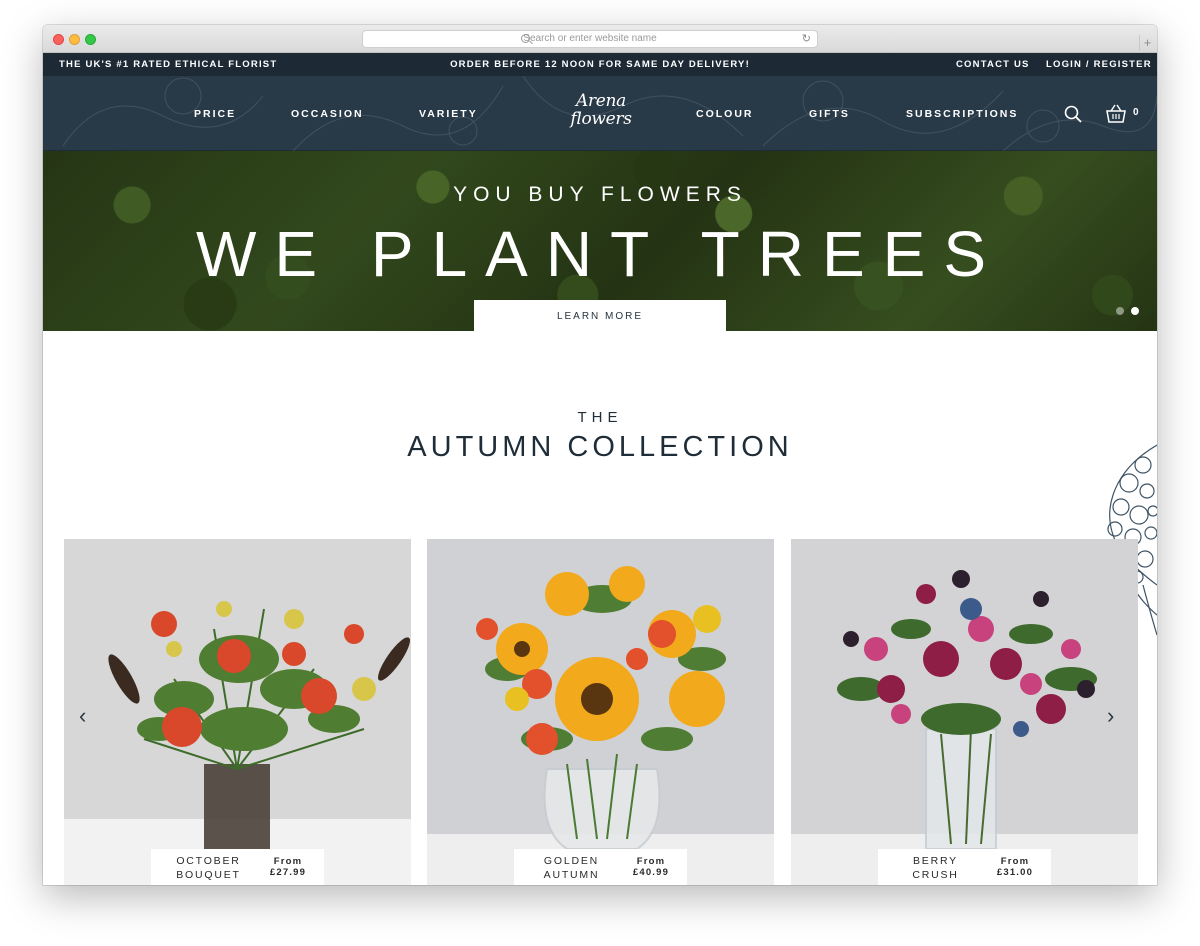 Image resolution: width=1200 pixels, height=946 pixels. Describe the element at coordinates (1136, 112) in the screenshot. I see `basket-count: 0` at that location.